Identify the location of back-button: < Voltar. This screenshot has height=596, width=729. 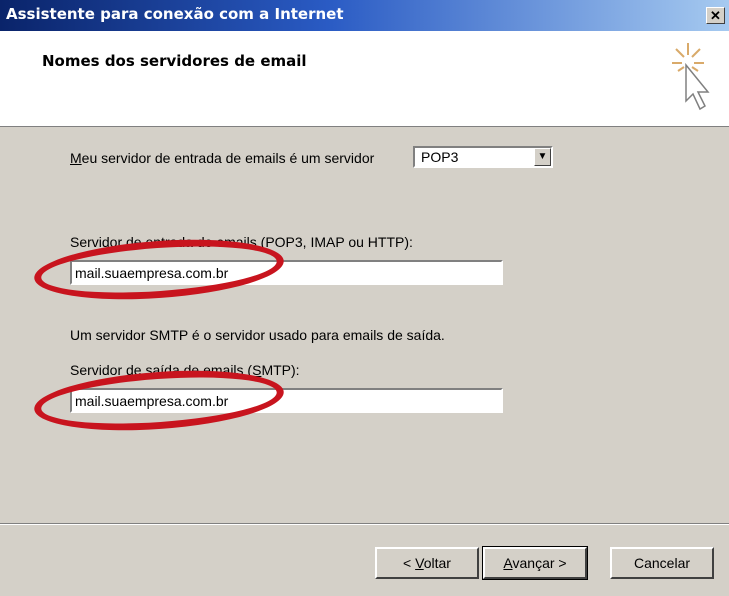
(427, 563).